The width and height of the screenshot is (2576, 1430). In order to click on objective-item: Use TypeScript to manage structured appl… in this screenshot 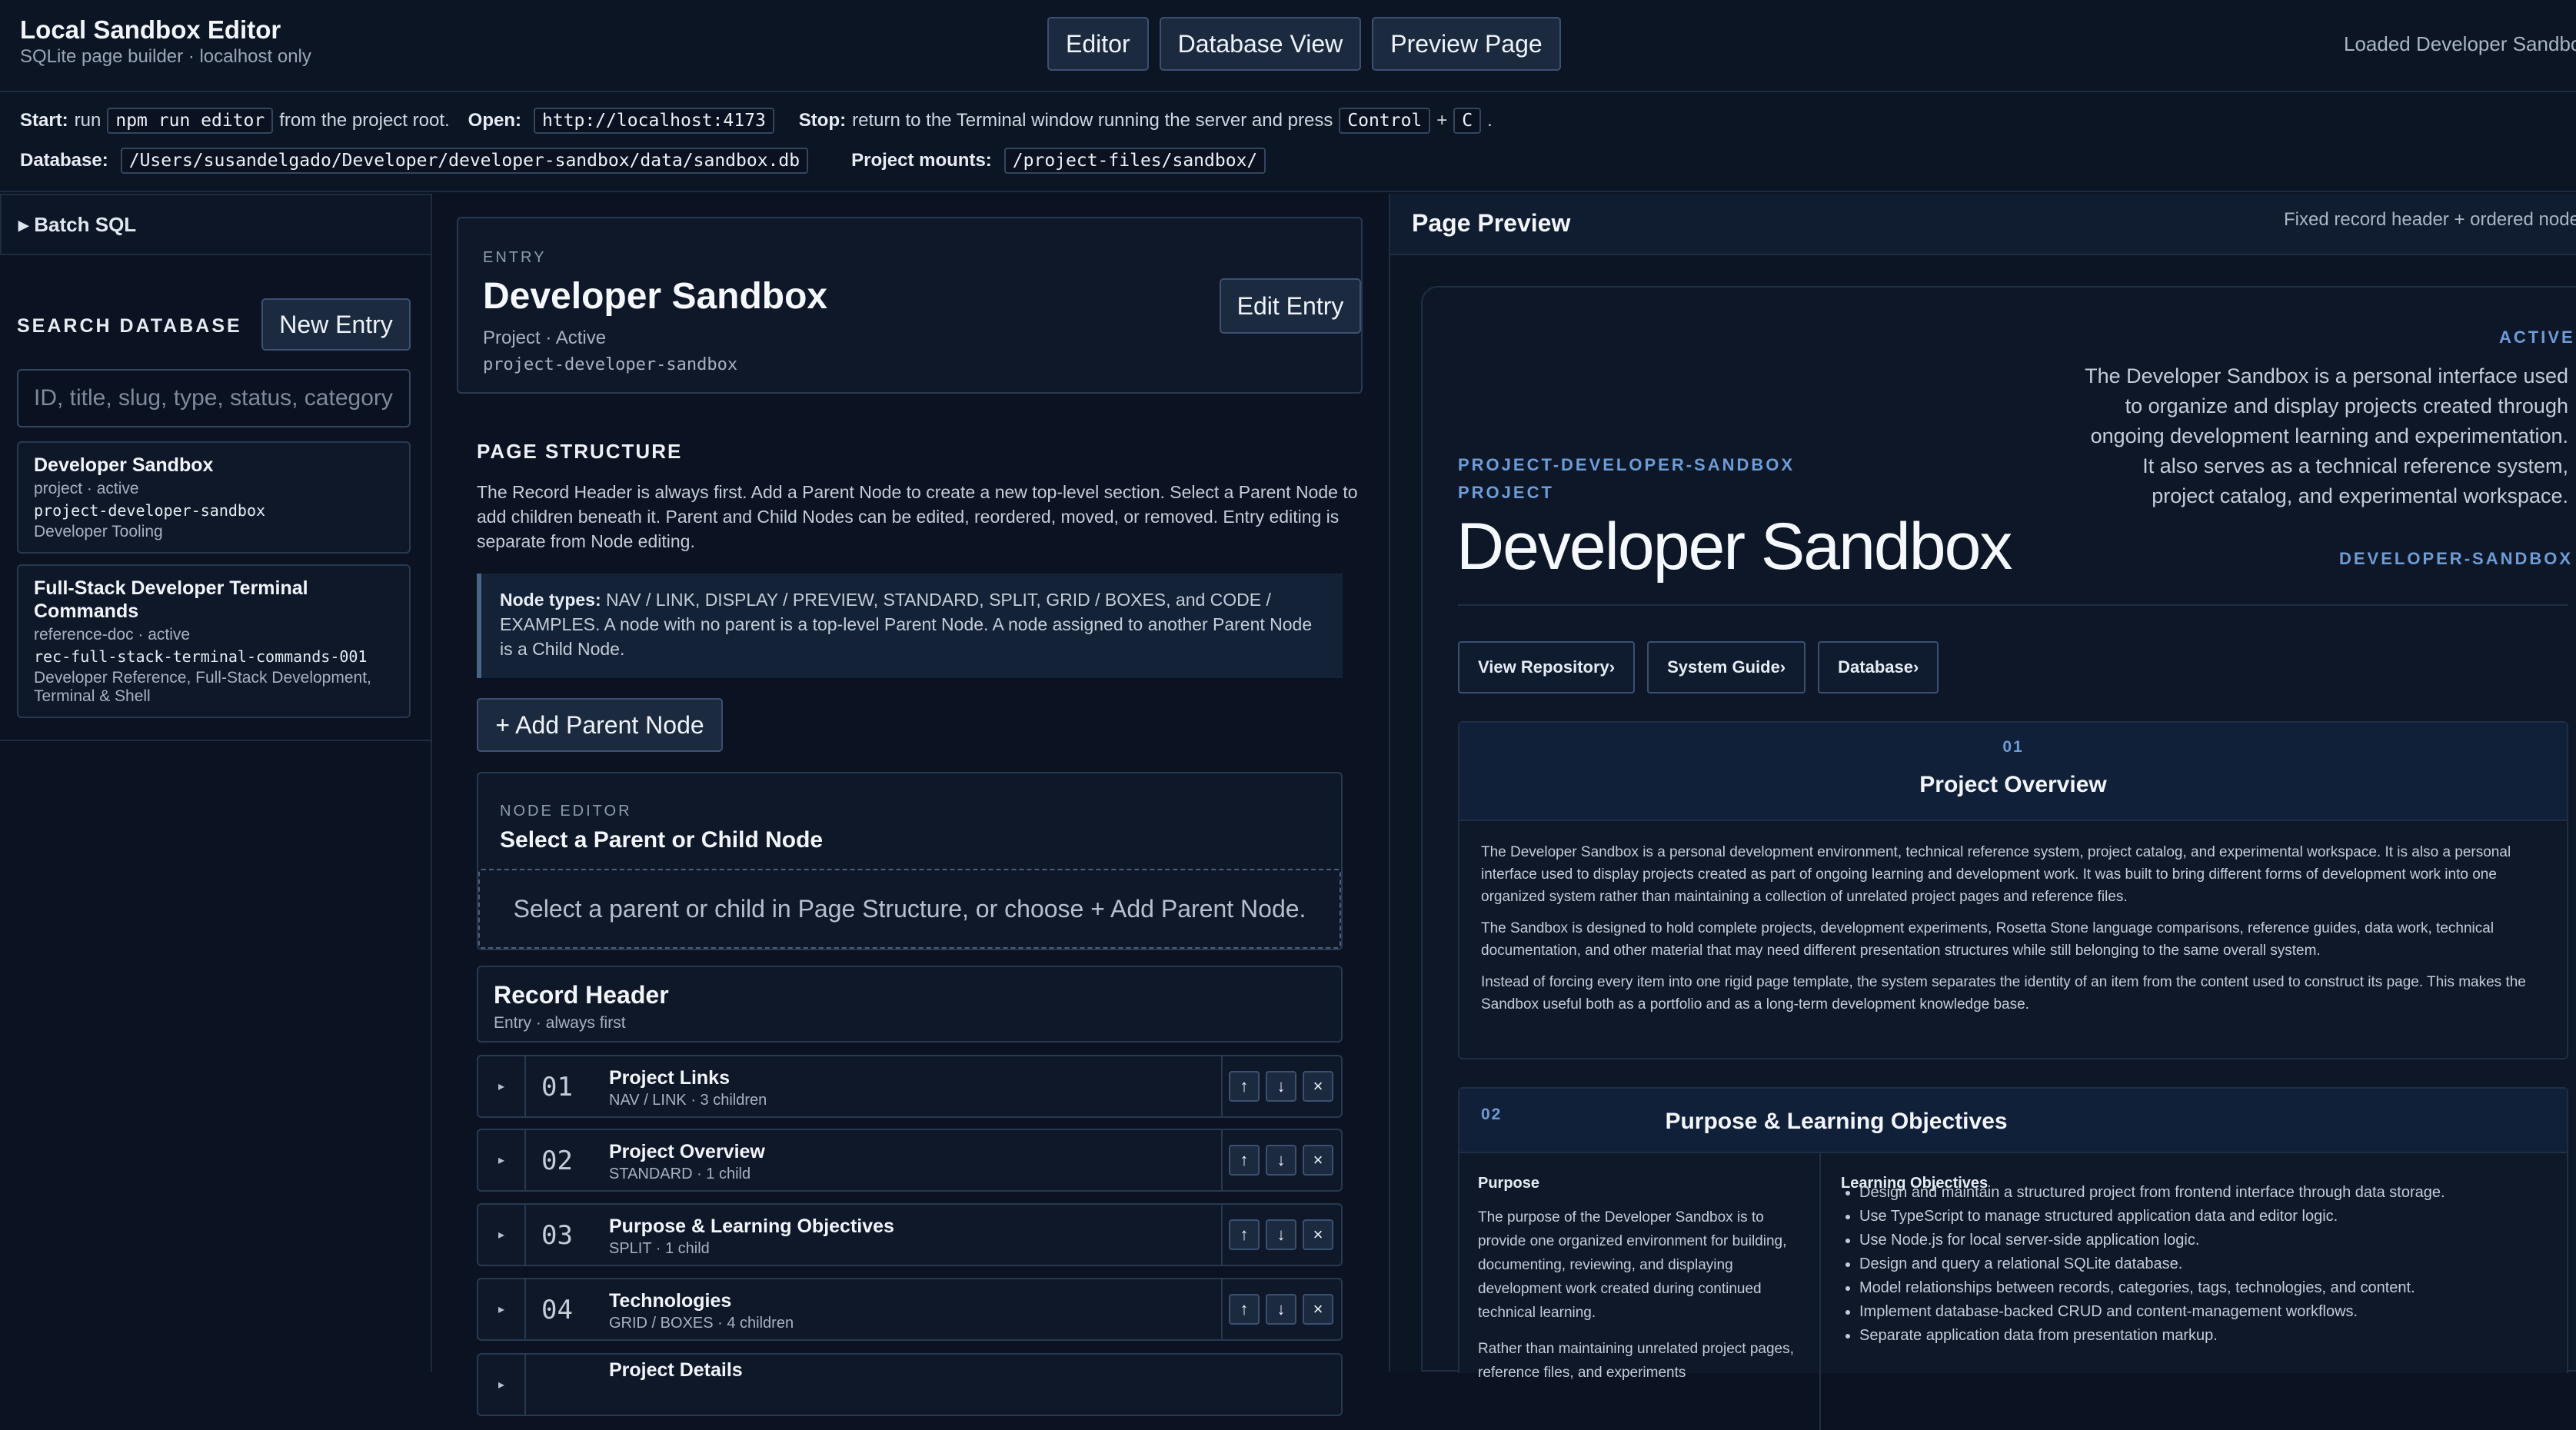, I will do `click(2208, 1217)`.